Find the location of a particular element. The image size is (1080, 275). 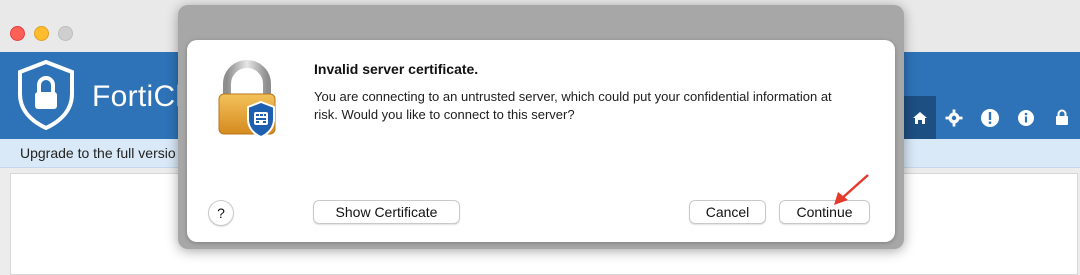

padlock-certificate-icon is located at coordinates (247, 99).